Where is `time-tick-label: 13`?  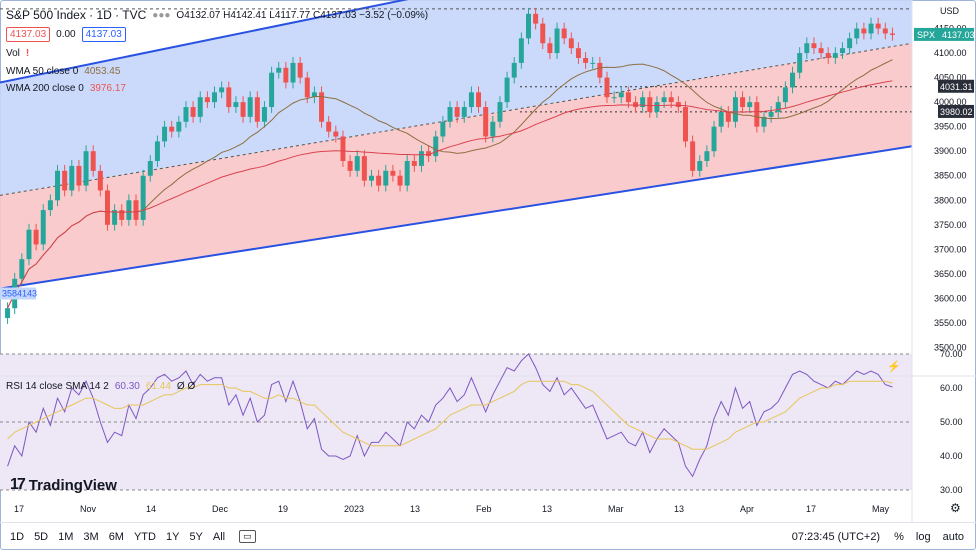
time-tick-label: 13 is located at coordinates (415, 509).